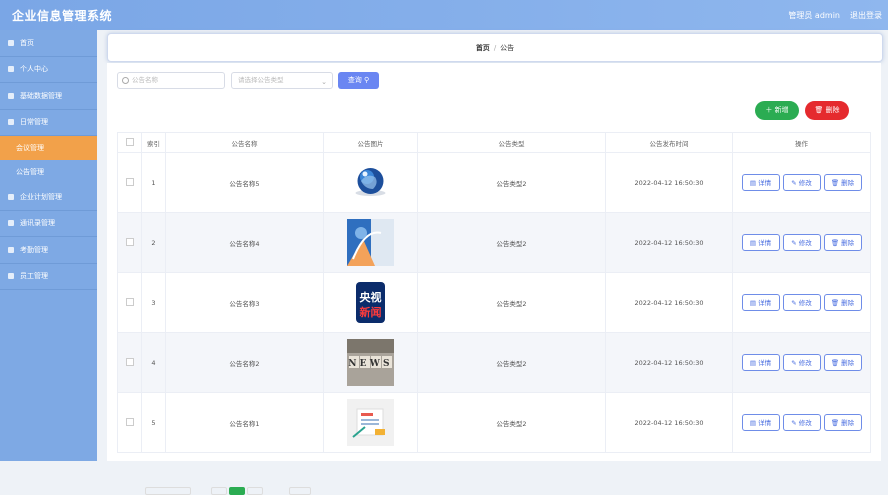 The height and width of the screenshot is (495, 888). I want to click on add-button: ＋ 新增, so click(777, 110).